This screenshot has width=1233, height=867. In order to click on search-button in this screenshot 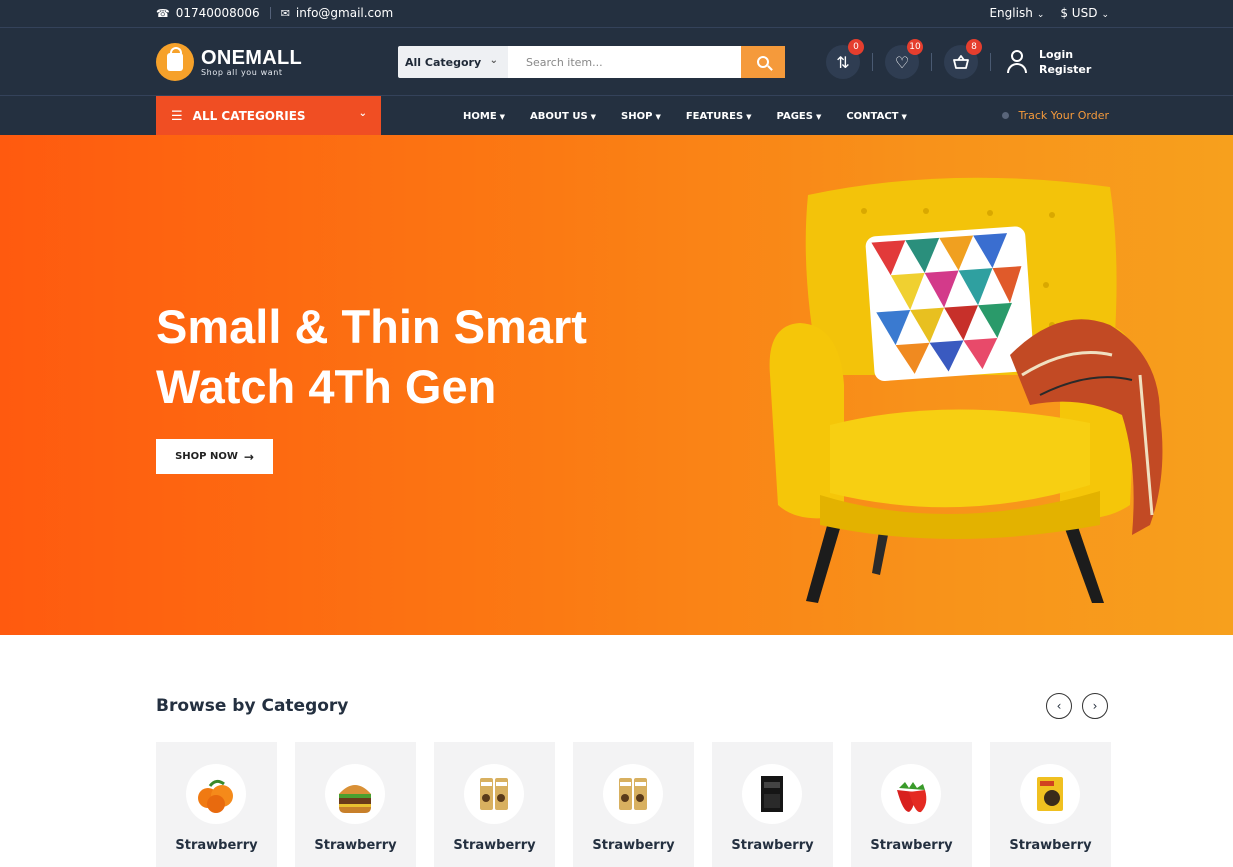, I will do `click(763, 62)`.